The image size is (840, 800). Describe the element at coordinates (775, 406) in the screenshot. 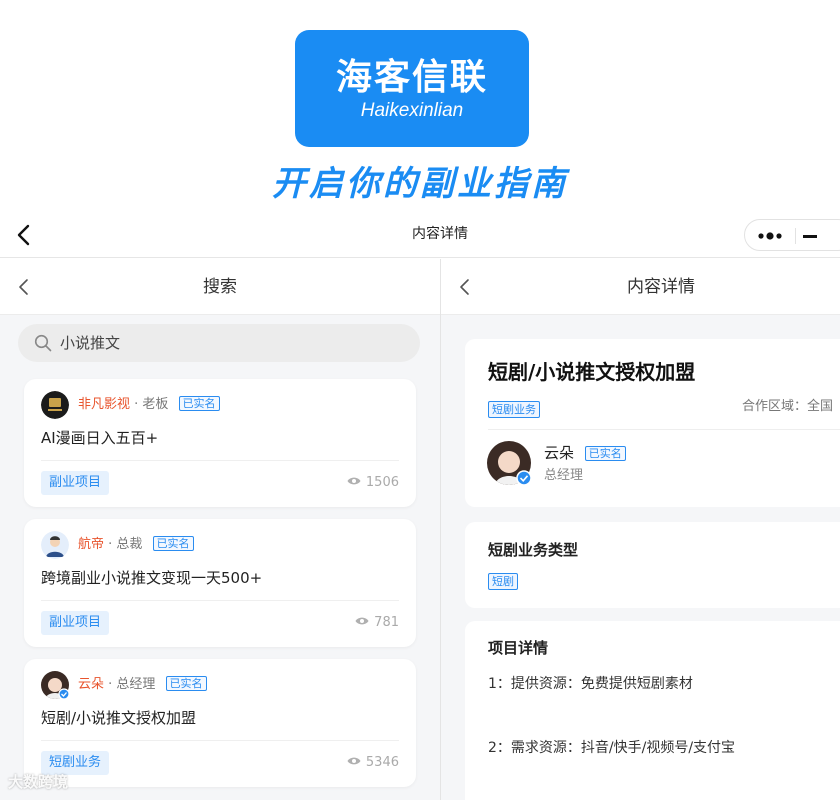

I see `area-label: 合作区域：` at that location.